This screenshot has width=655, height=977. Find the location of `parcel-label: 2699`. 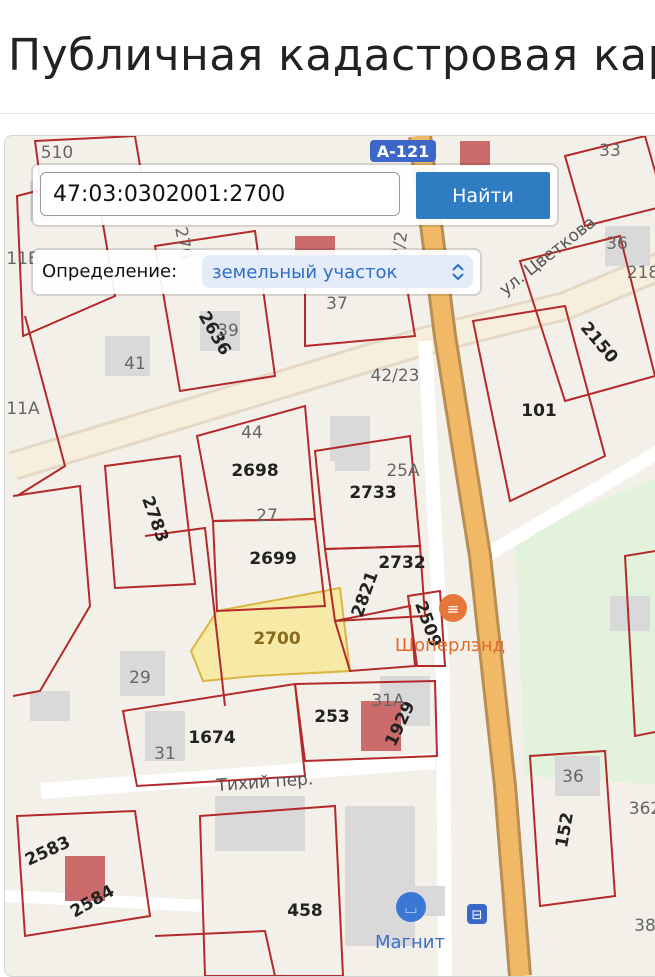

parcel-label: 2699 is located at coordinates (272, 559).